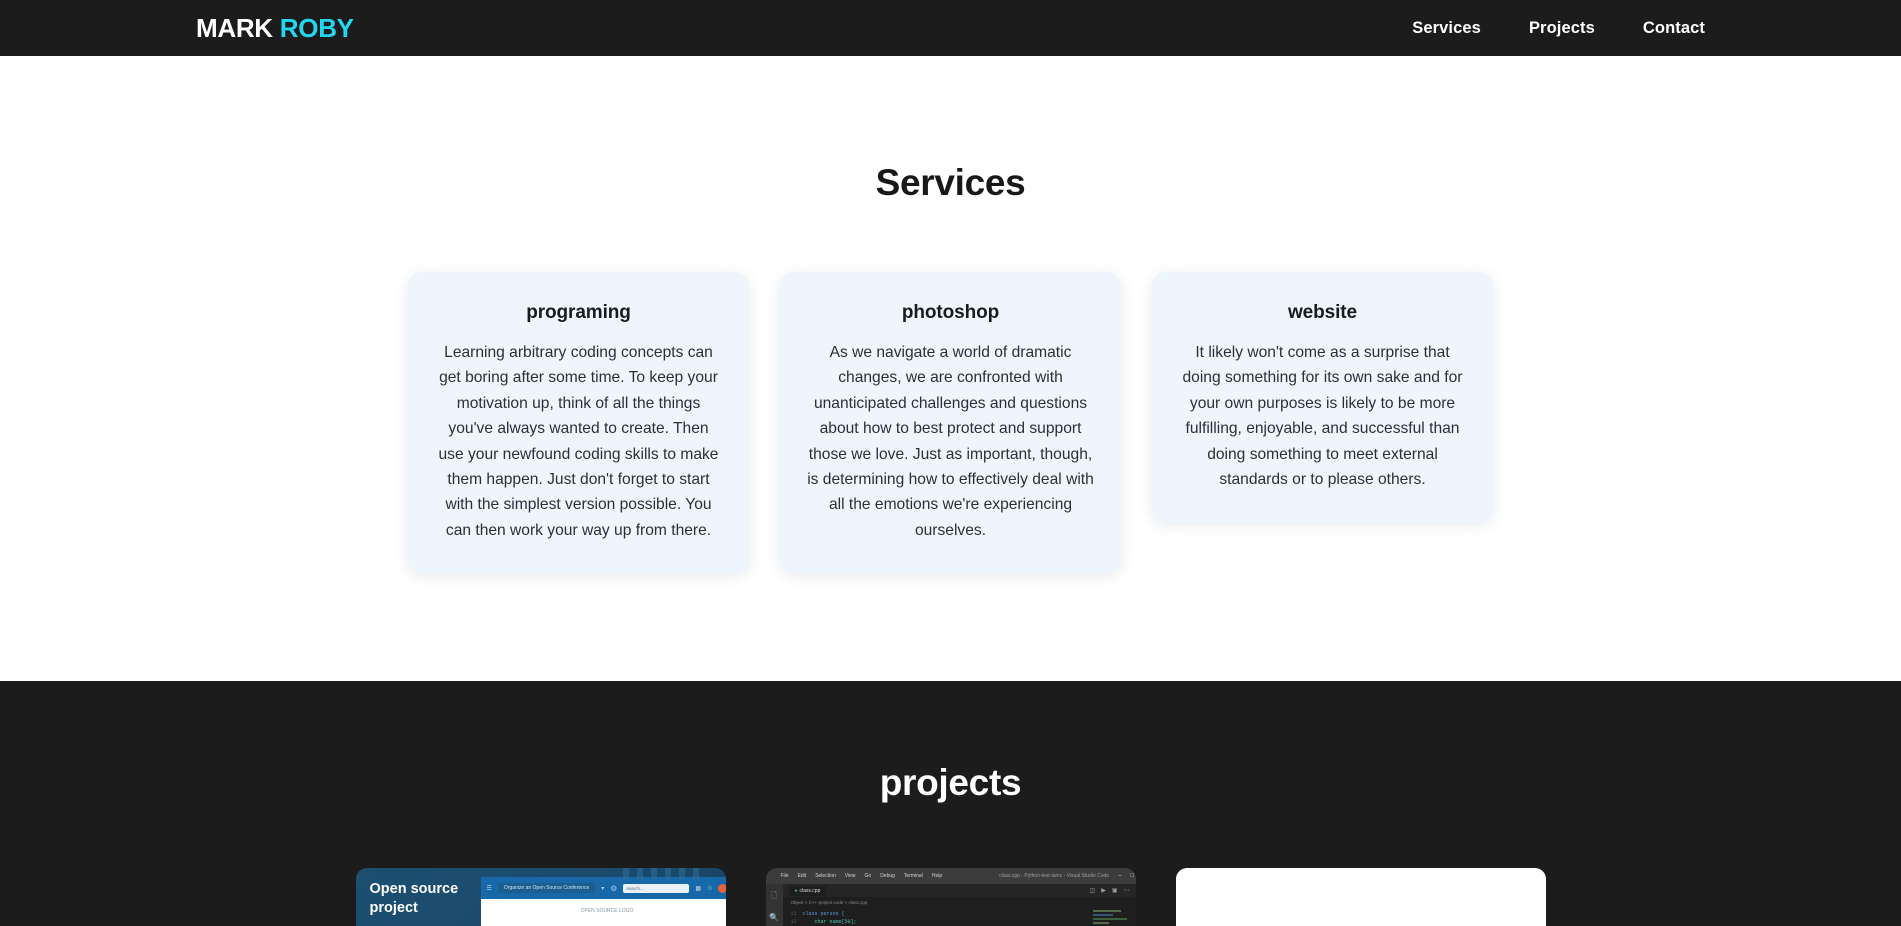 This screenshot has height=926, width=1901. I want to click on editor-tab-class-cpp: ● class.cpp, so click(807, 890).